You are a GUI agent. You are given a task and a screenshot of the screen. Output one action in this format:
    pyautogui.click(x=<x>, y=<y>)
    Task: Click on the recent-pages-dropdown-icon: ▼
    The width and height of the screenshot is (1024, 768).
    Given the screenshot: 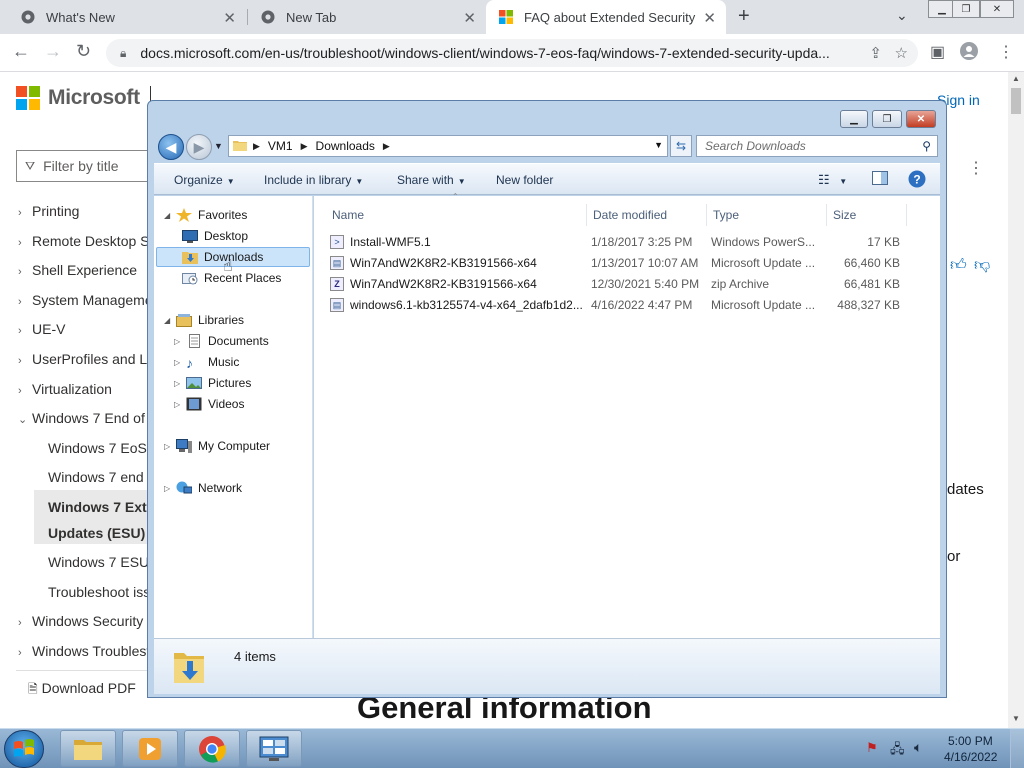 What is the action you would take?
    pyautogui.click(x=218, y=146)
    